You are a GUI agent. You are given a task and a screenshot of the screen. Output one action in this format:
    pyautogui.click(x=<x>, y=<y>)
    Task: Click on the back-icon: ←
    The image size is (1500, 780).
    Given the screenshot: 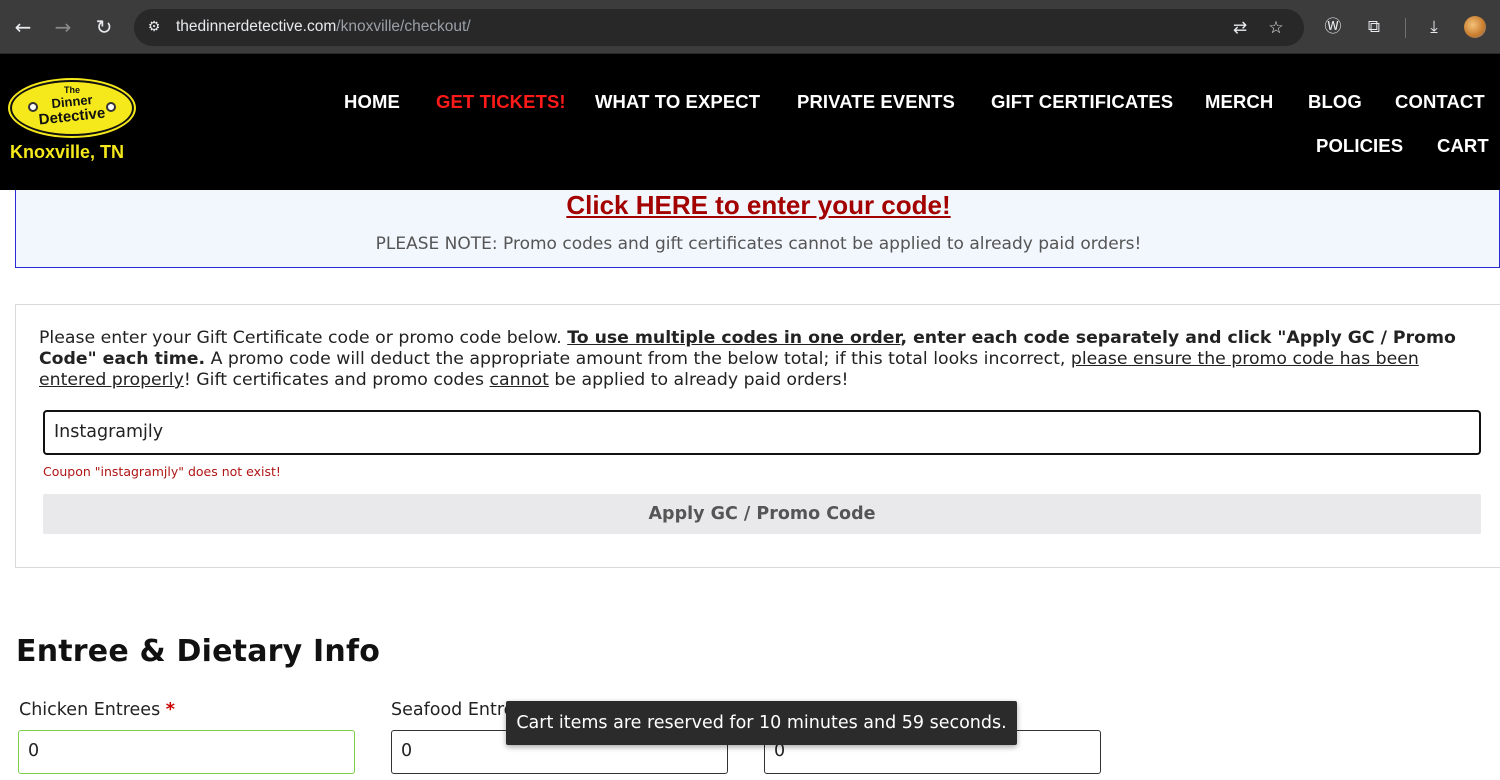 What is the action you would take?
    pyautogui.click(x=23, y=27)
    